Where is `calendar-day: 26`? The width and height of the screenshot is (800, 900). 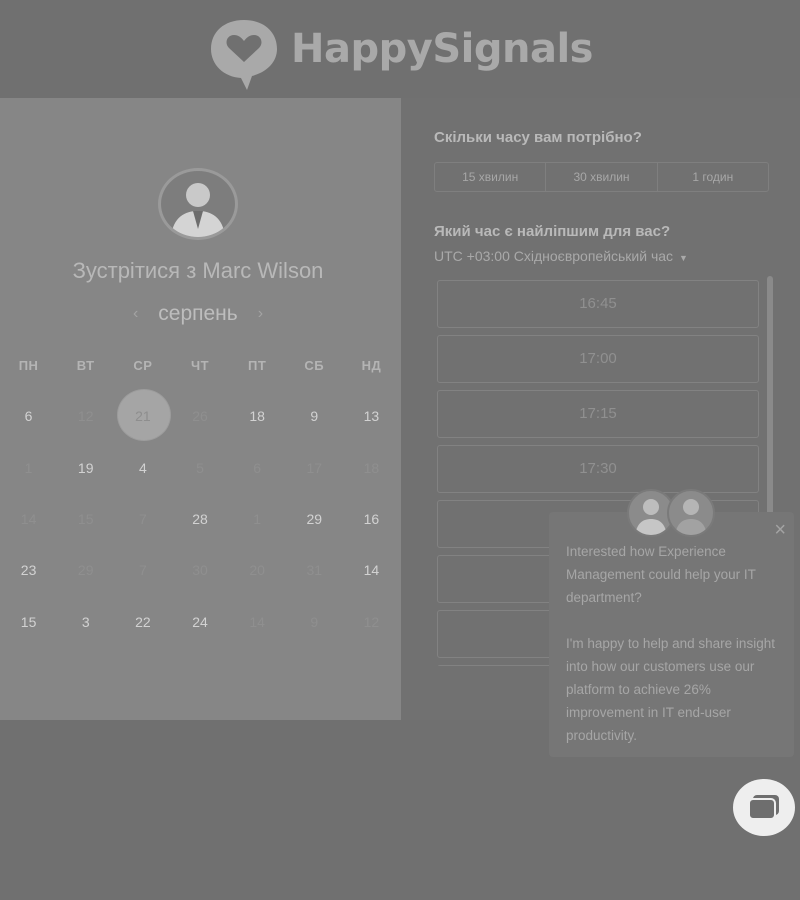 calendar-day: 26 is located at coordinates (200, 416).